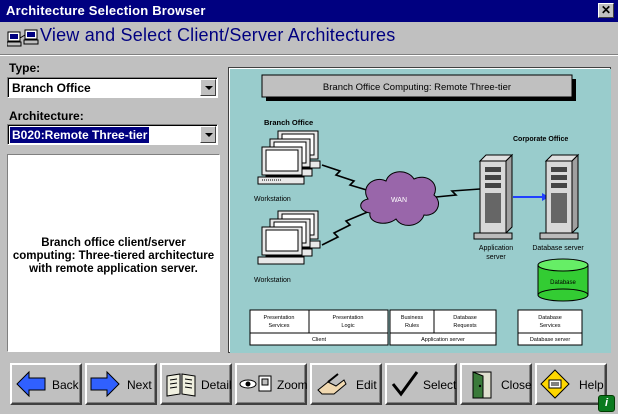  What do you see at coordinates (65, 385) in the screenshot?
I see `back-label: Back` at bounding box center [65, 385].